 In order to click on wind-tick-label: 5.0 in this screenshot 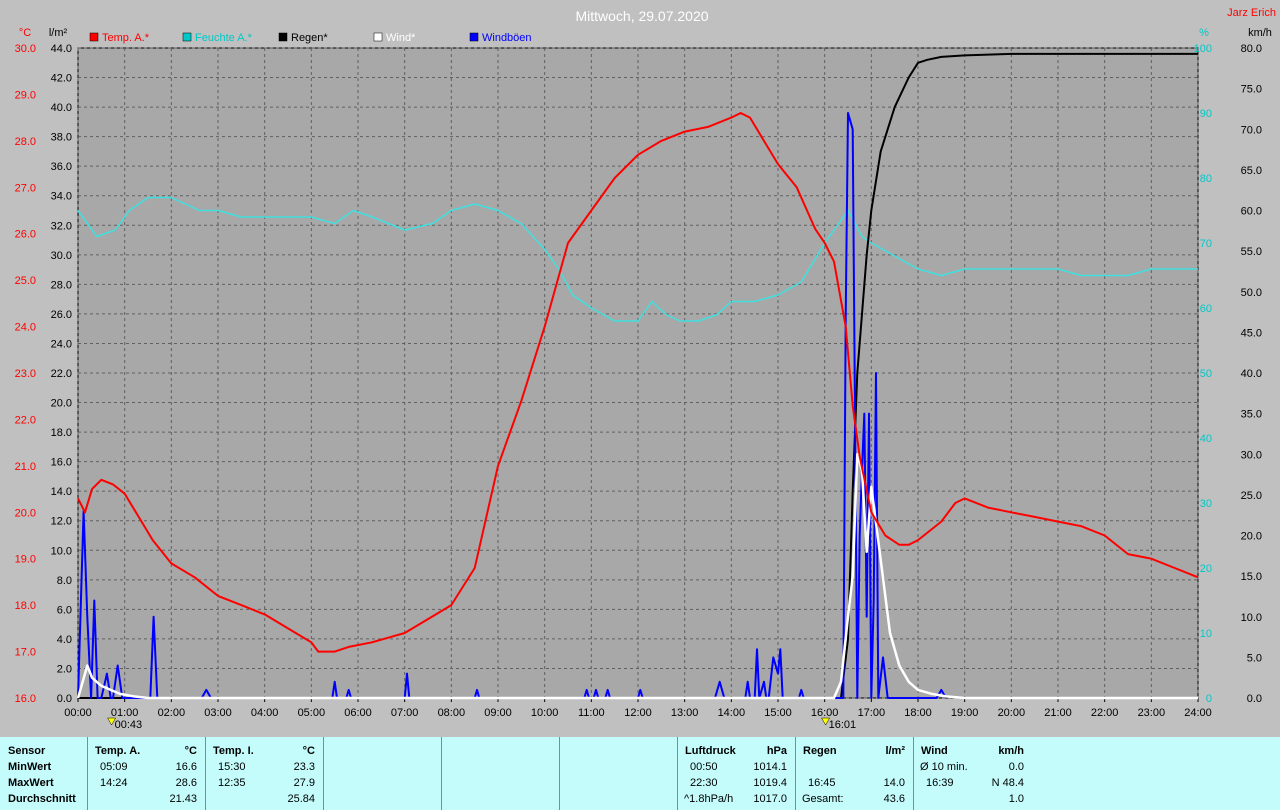, I will do `click(1254, 658)`.